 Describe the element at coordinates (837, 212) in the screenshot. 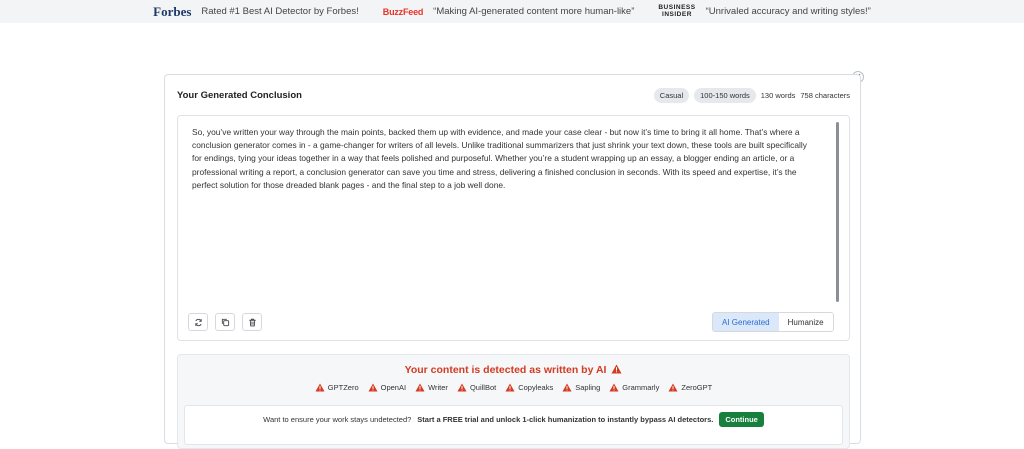

I see `scrollbar` at that location.